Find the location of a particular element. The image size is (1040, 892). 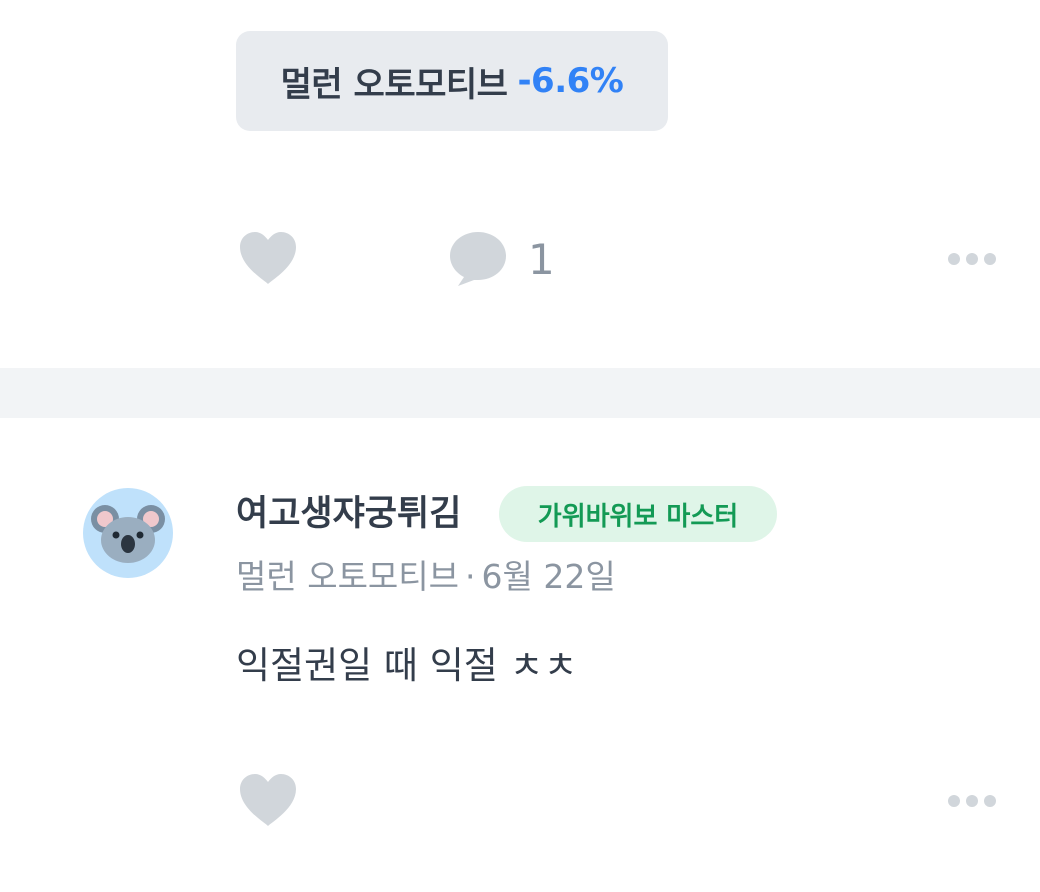

comment-meta: 멀런 오토모티브 · 6월 22일 is located at coordinates (426, 577).